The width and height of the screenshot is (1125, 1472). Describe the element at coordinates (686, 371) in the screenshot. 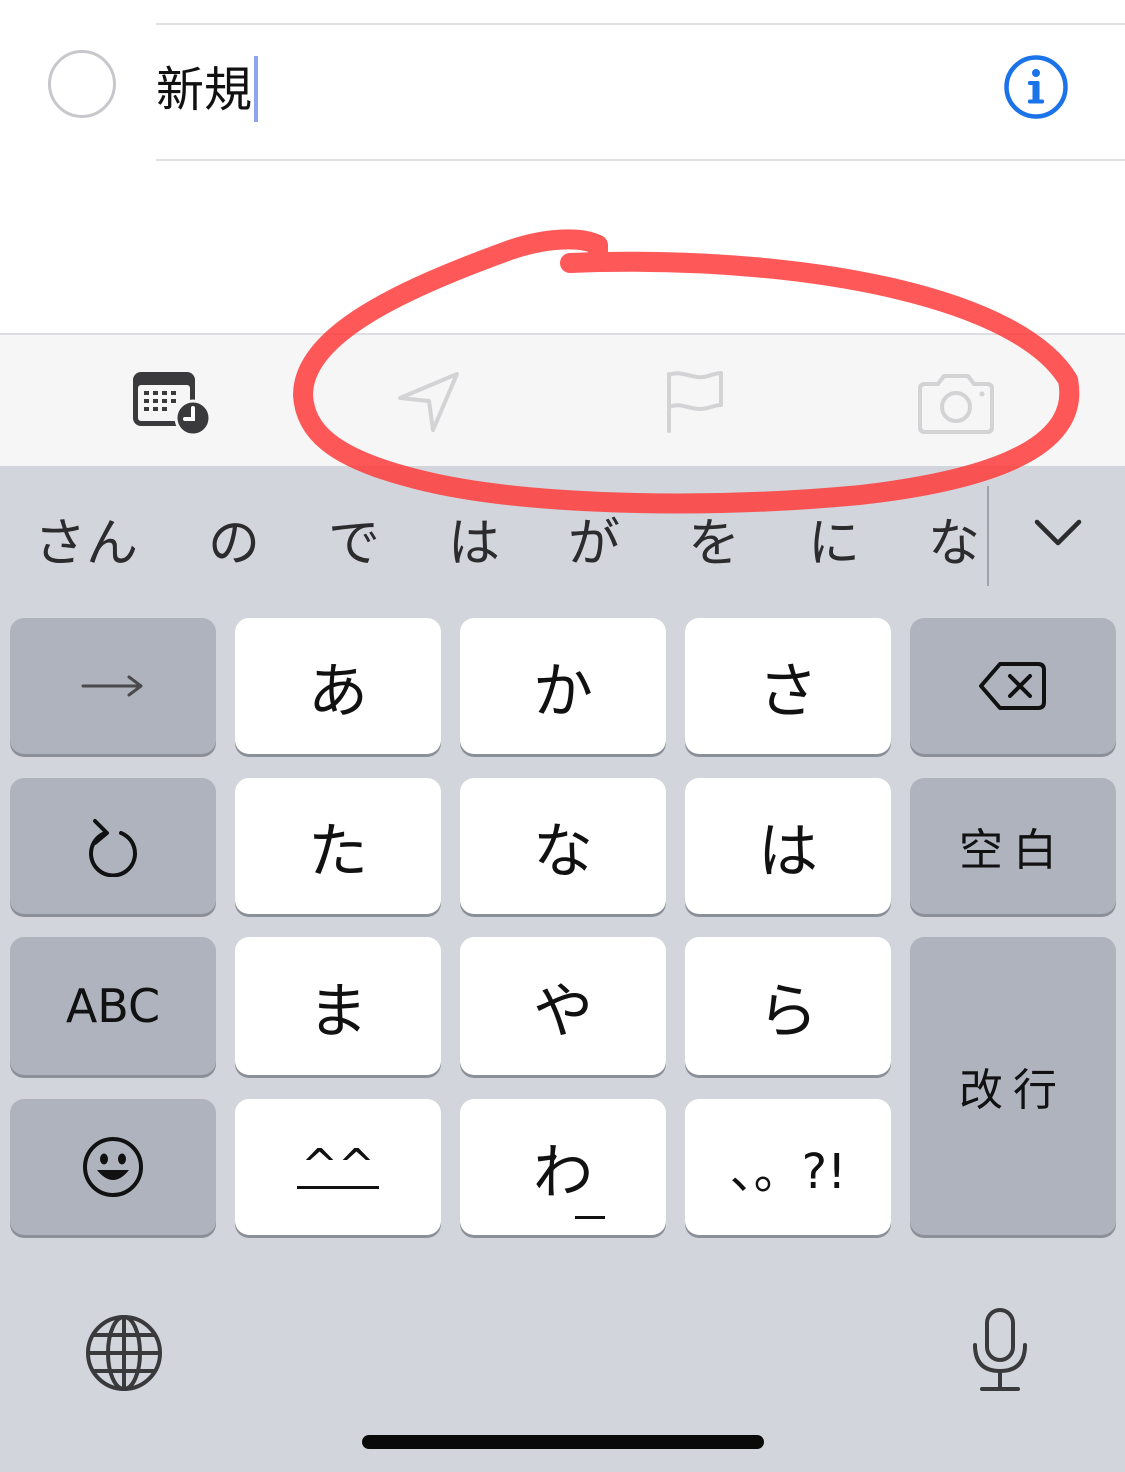

I see `annotation-circle` at that location.